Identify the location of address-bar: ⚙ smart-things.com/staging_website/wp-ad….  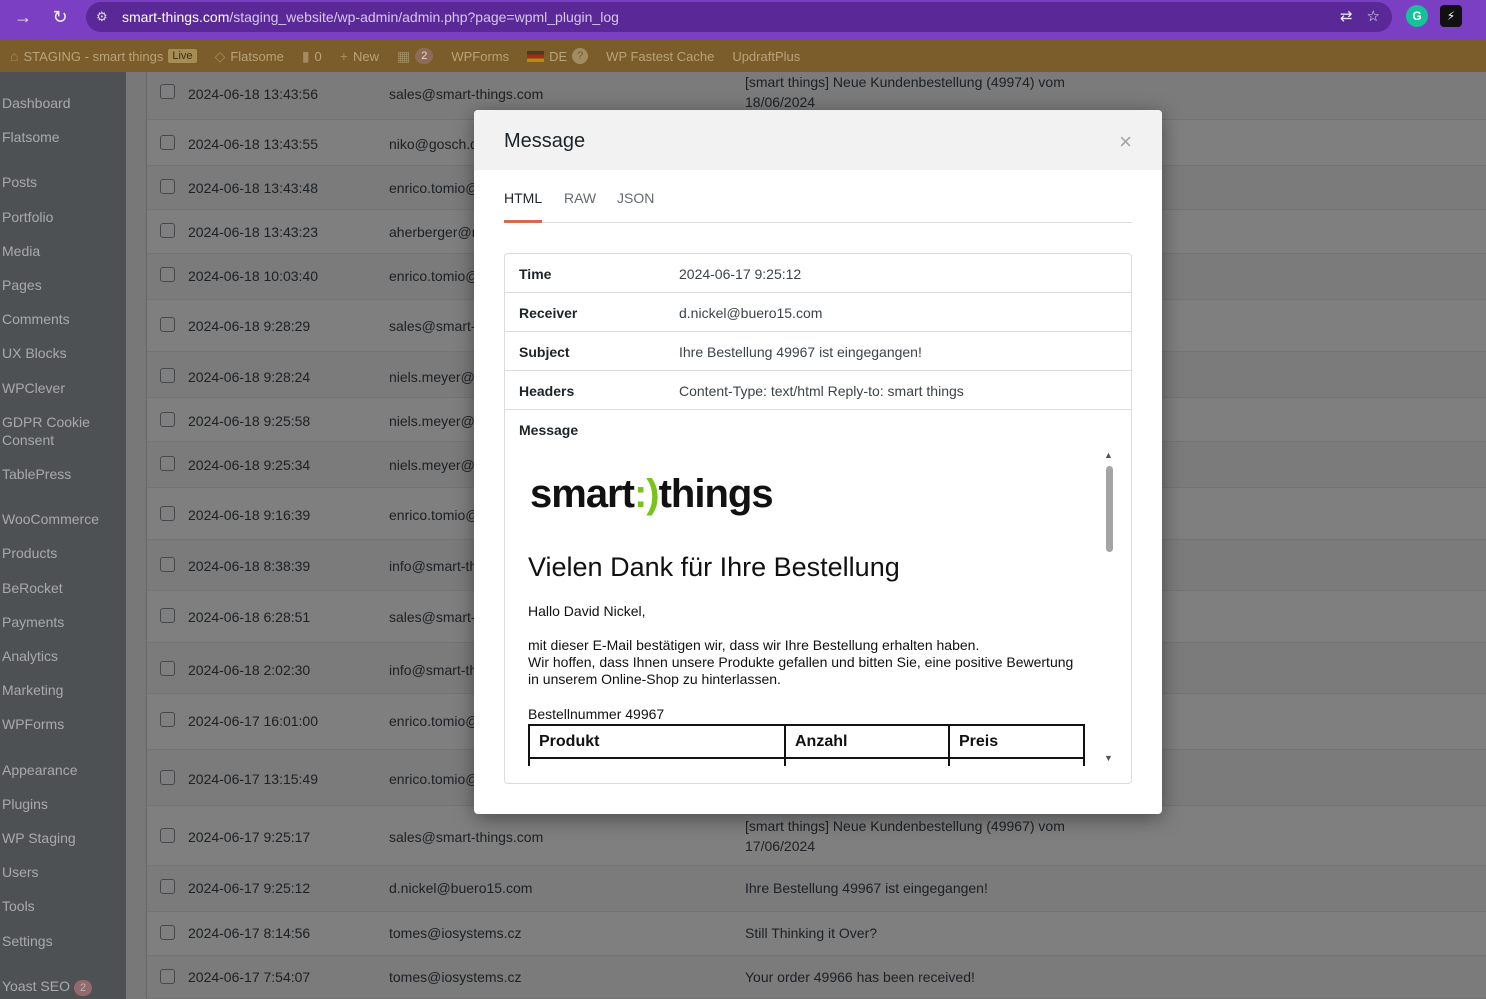
(739, 17).